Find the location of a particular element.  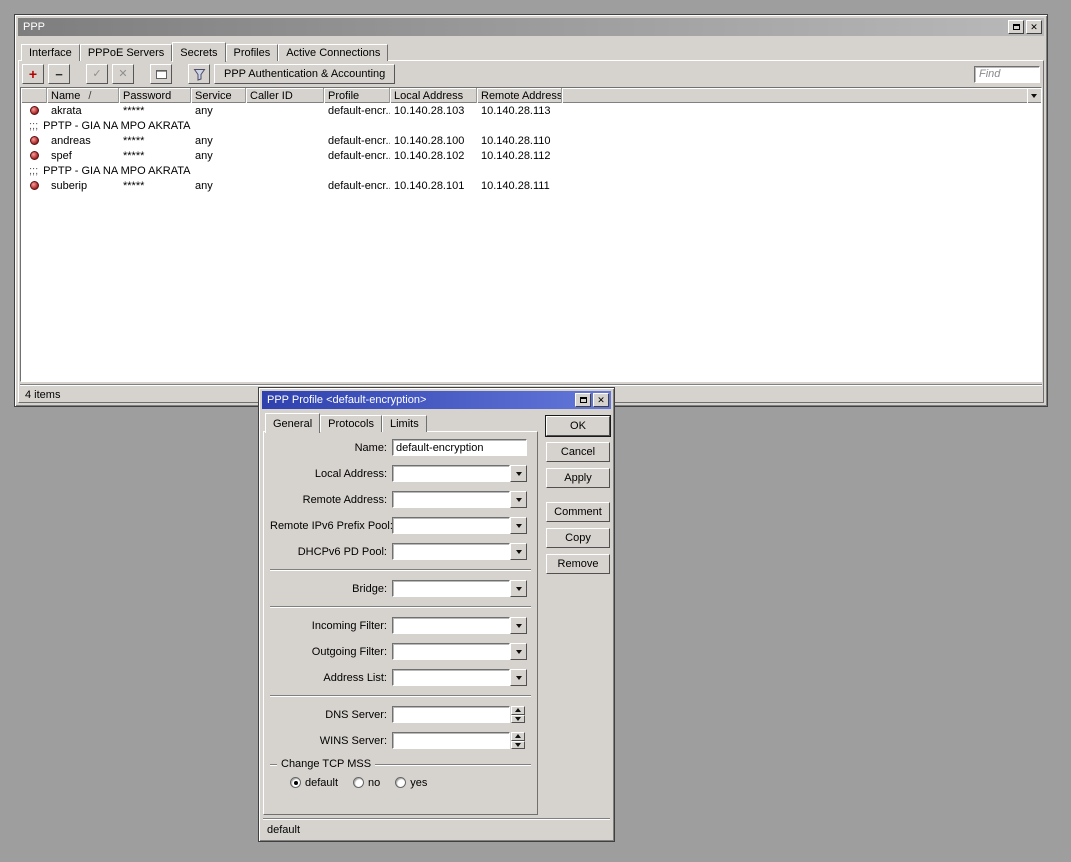

column-header-profile: Profile is located at coordinates (357, 95).